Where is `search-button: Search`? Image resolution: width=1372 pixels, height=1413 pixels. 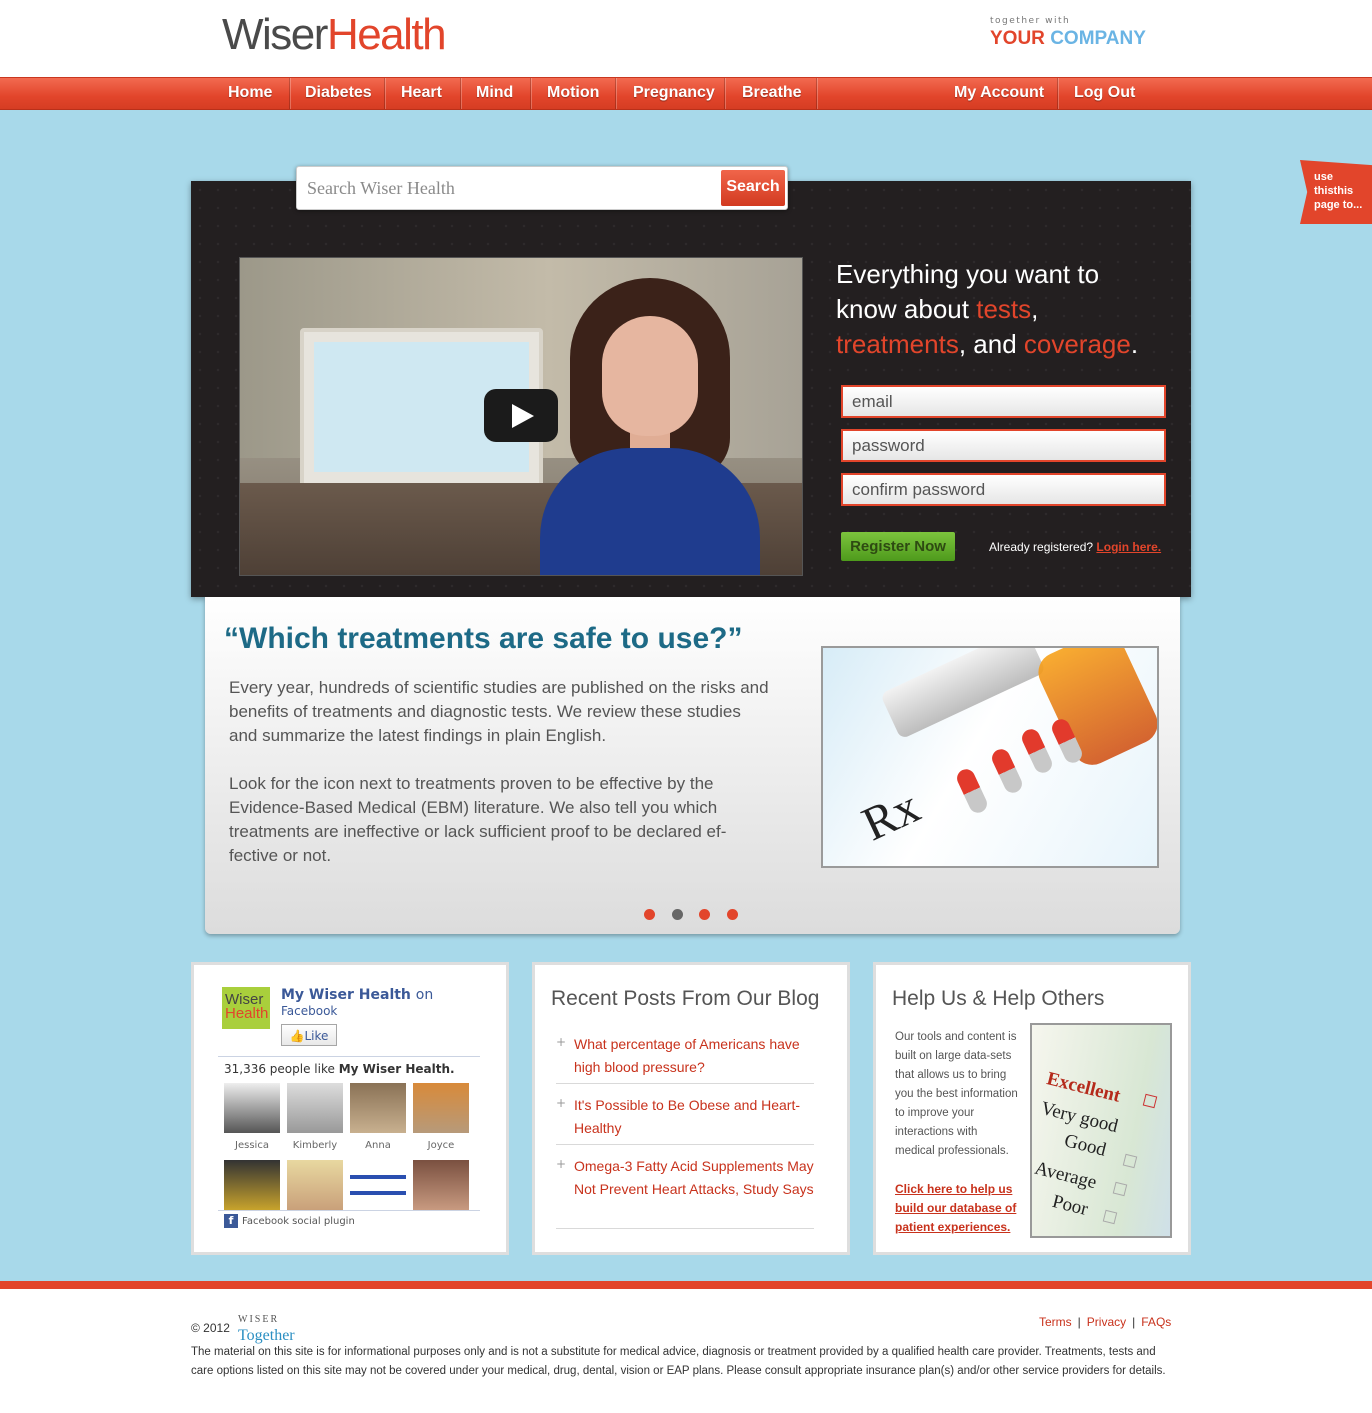
search-button: Search is located at coordinates (753, 188).